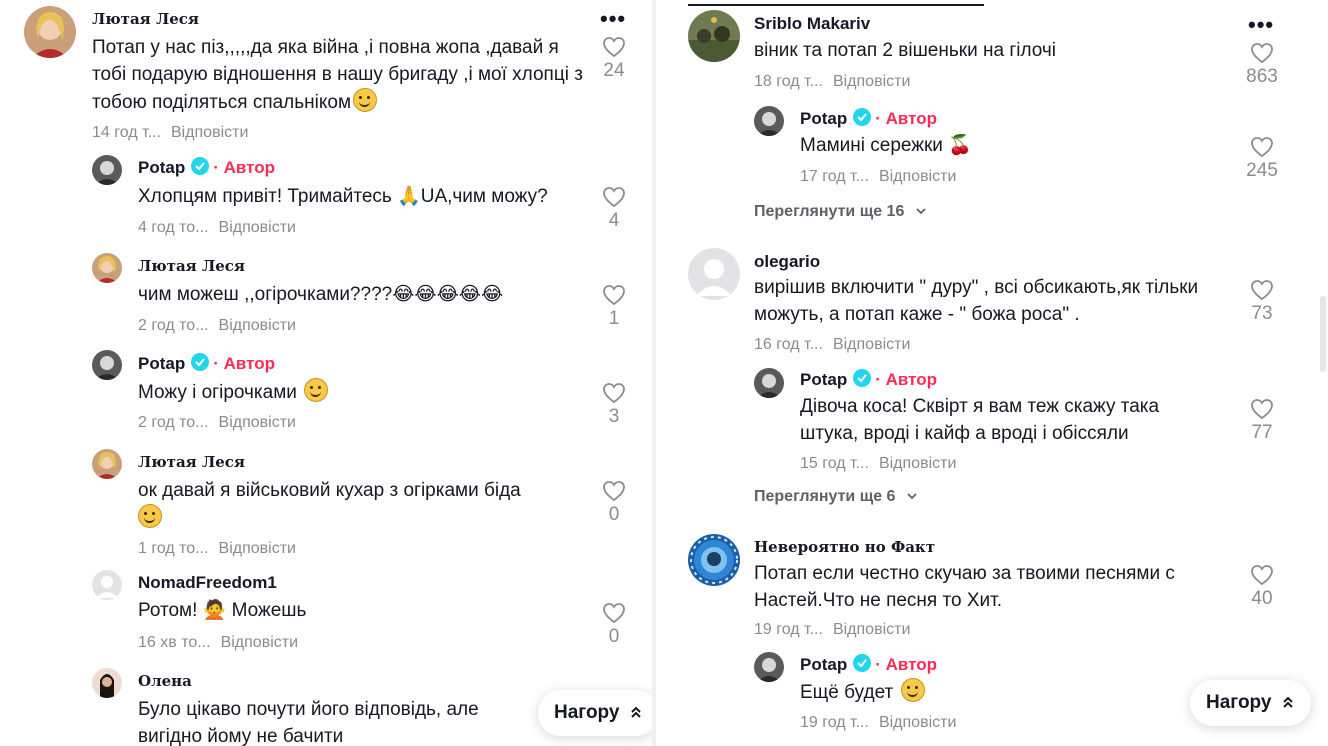 Image resolution: width=1328 pixels, height=746 pixels. I want to click on like-button: 245, so click(1262, 159).